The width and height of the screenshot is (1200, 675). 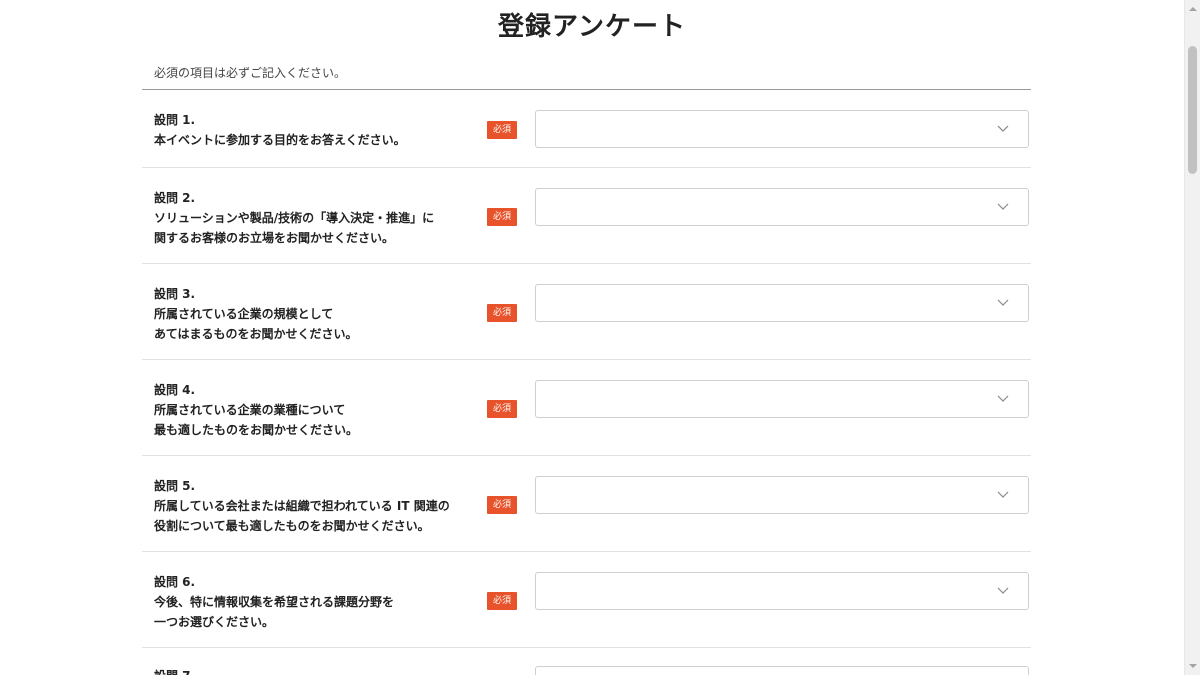 I want to click on question-text: 設問 4. 所属されている企業の業種について 最も適したものをお聞かせください。, so click(x=256, y=410).